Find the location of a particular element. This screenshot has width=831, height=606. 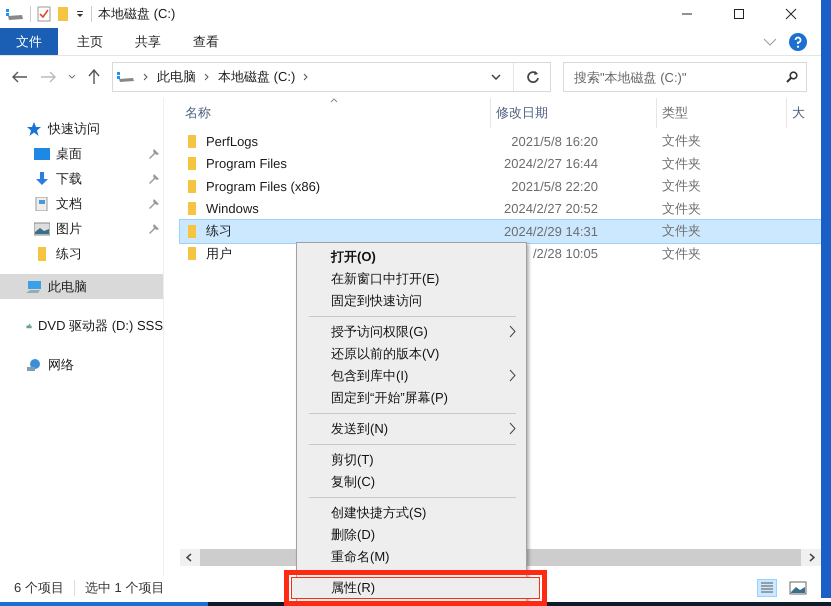

file-date: 2024/2/27 16:44 is located at coordinates (551, 164).